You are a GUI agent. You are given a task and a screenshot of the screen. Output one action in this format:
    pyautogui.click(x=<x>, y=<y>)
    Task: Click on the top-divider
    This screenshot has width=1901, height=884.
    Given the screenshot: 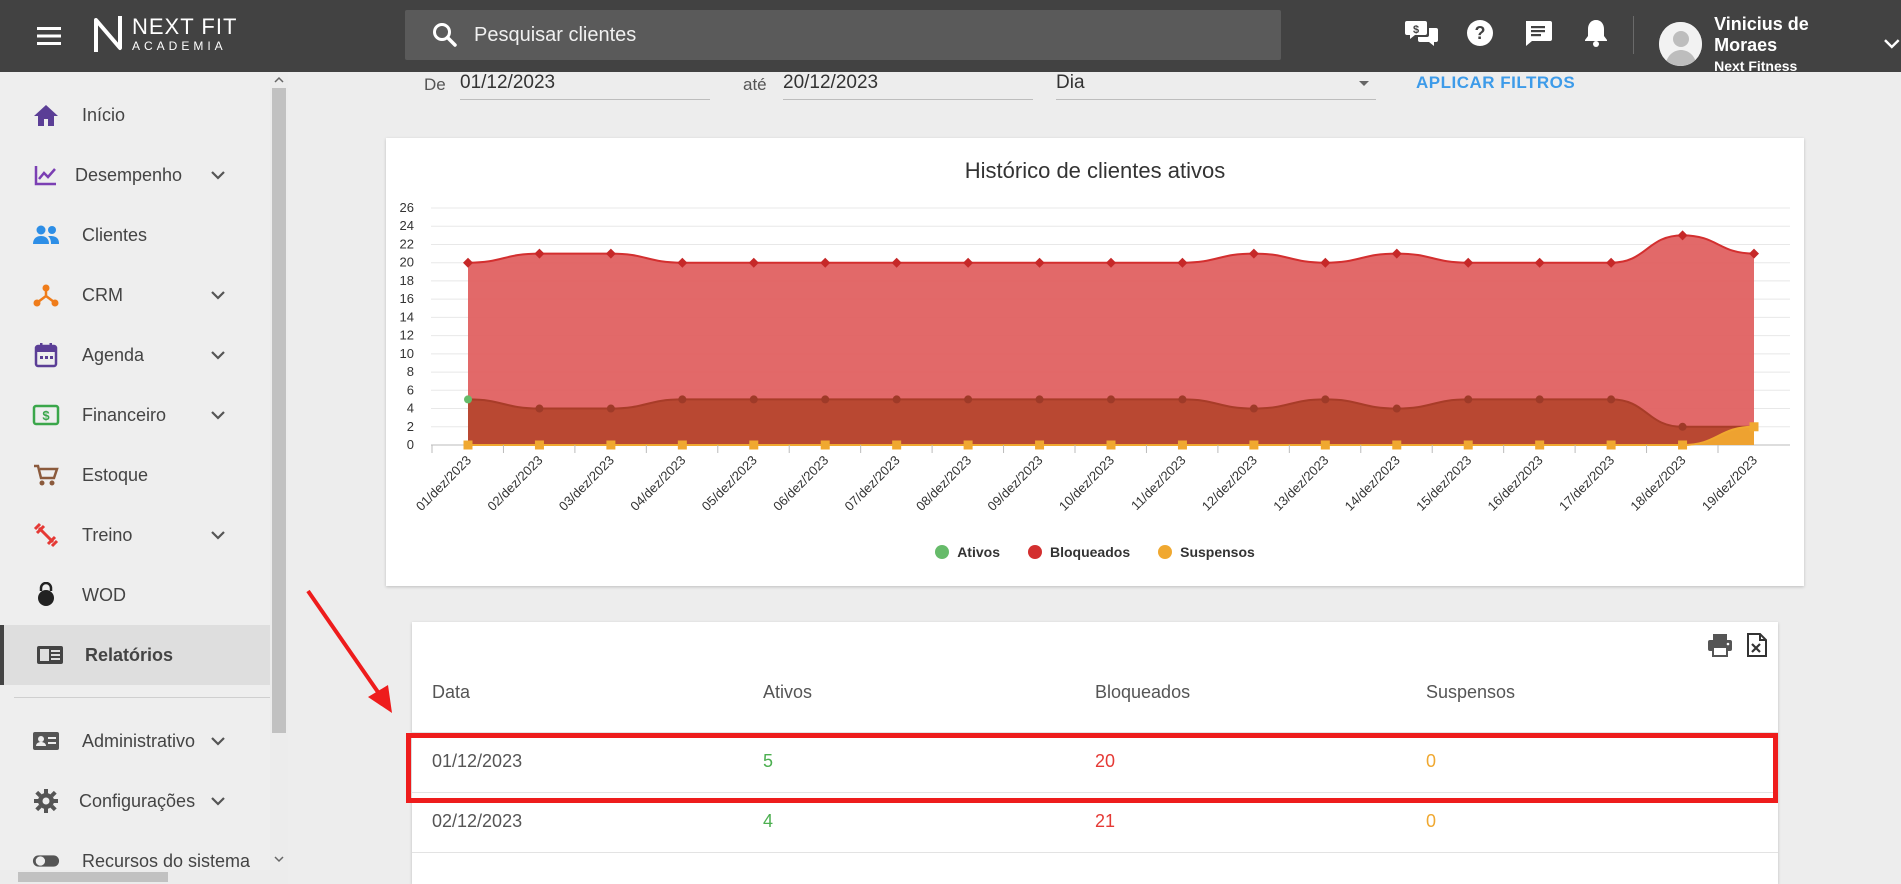 What is the action you would take?
    pyautogui.click(x=1633, y=35)
    